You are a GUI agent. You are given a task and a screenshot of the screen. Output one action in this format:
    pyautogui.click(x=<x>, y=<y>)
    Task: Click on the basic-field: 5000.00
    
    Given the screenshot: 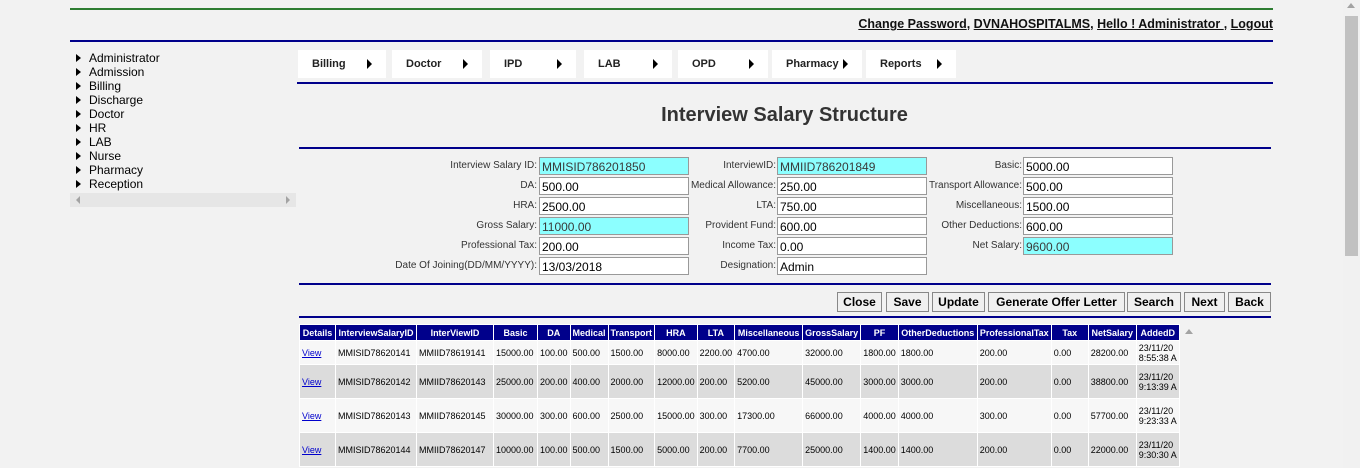 What is the action you would take?
    pyautogui.click(x=1098, y=166)
    